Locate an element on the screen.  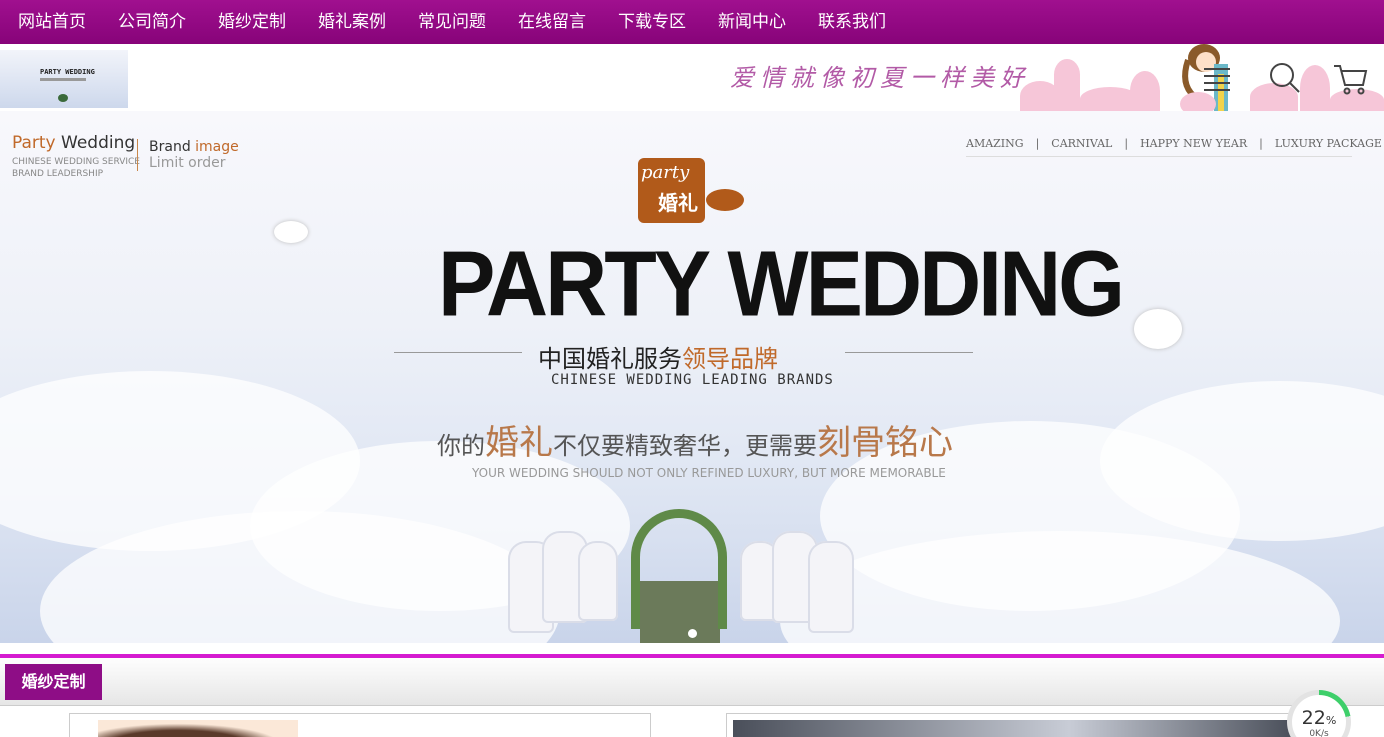
badge-script: party is located at coordinates (665, 172).